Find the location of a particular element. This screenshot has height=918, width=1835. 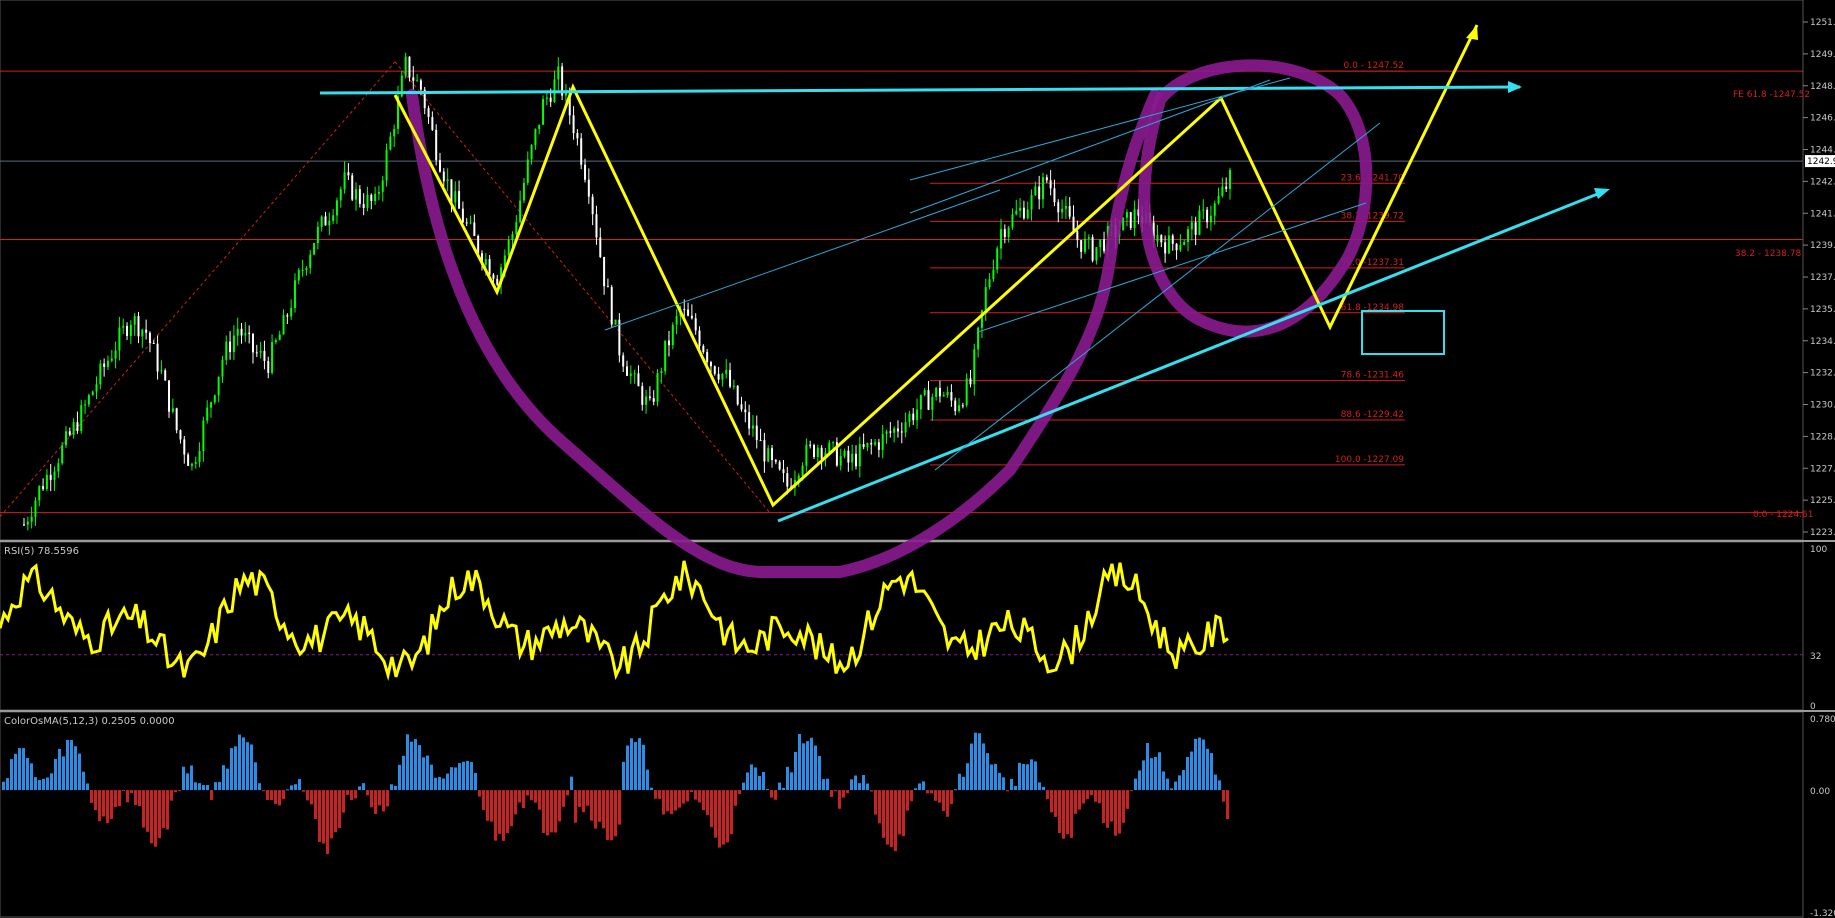

axis-tick-label: 1234.0 is located at coordinates (1822, 342).